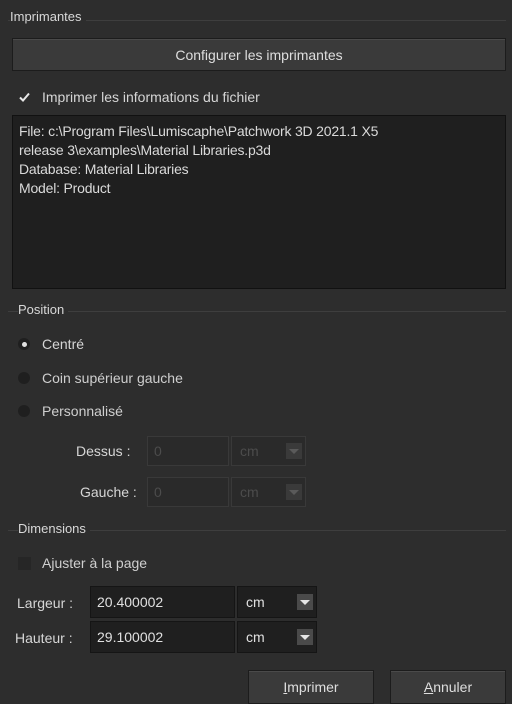 The width and height of the screenshot is (512, 704). What do you see at coordinates (257, 311) in the screenshot?
I see `position-group-line` at bounding box center [257, 311].